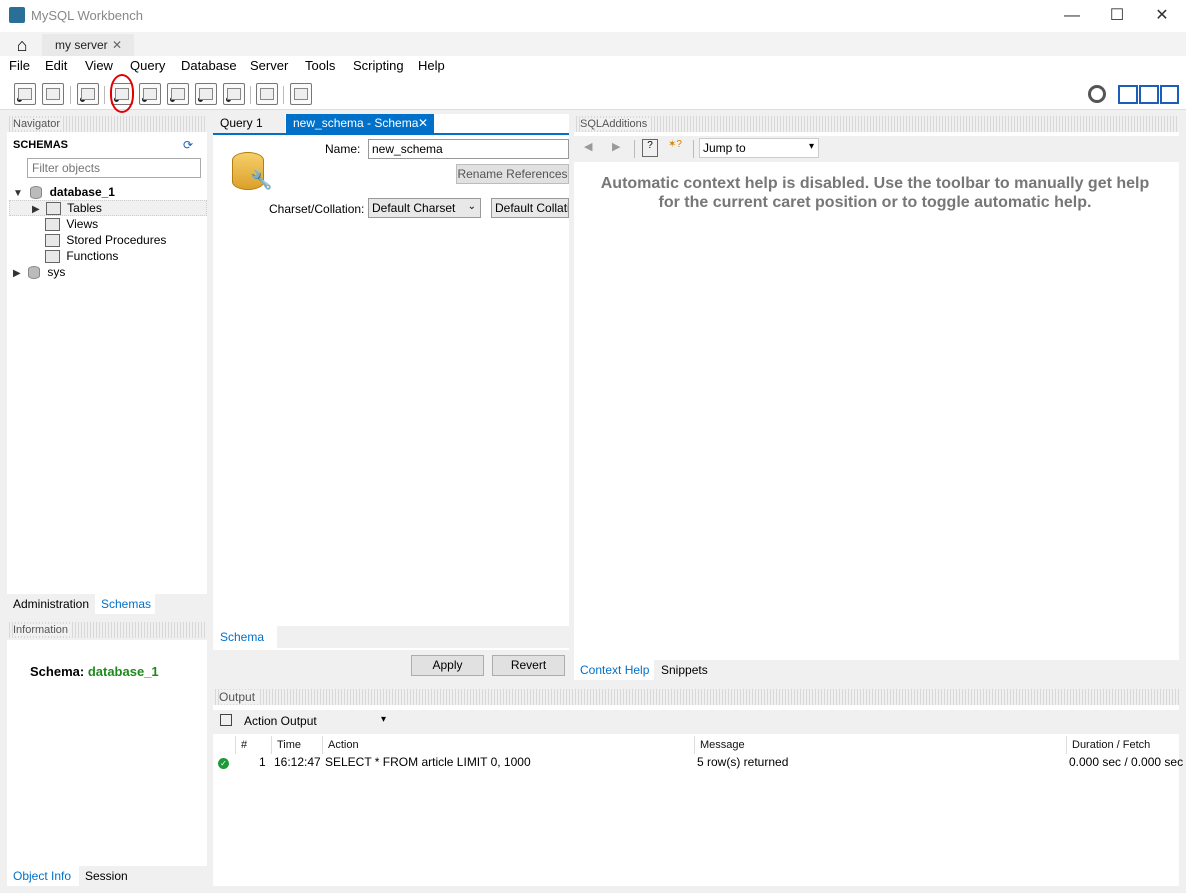  I want to click on tree-item-tables: ▶ Tables, so click(67, 208).